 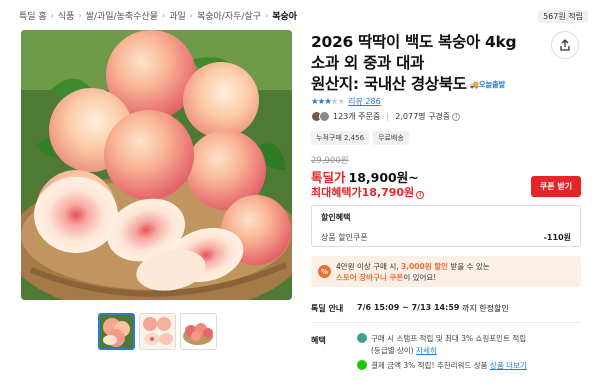 I want to click on promo-text: 이 있어요!, so click(x=420, y=277).